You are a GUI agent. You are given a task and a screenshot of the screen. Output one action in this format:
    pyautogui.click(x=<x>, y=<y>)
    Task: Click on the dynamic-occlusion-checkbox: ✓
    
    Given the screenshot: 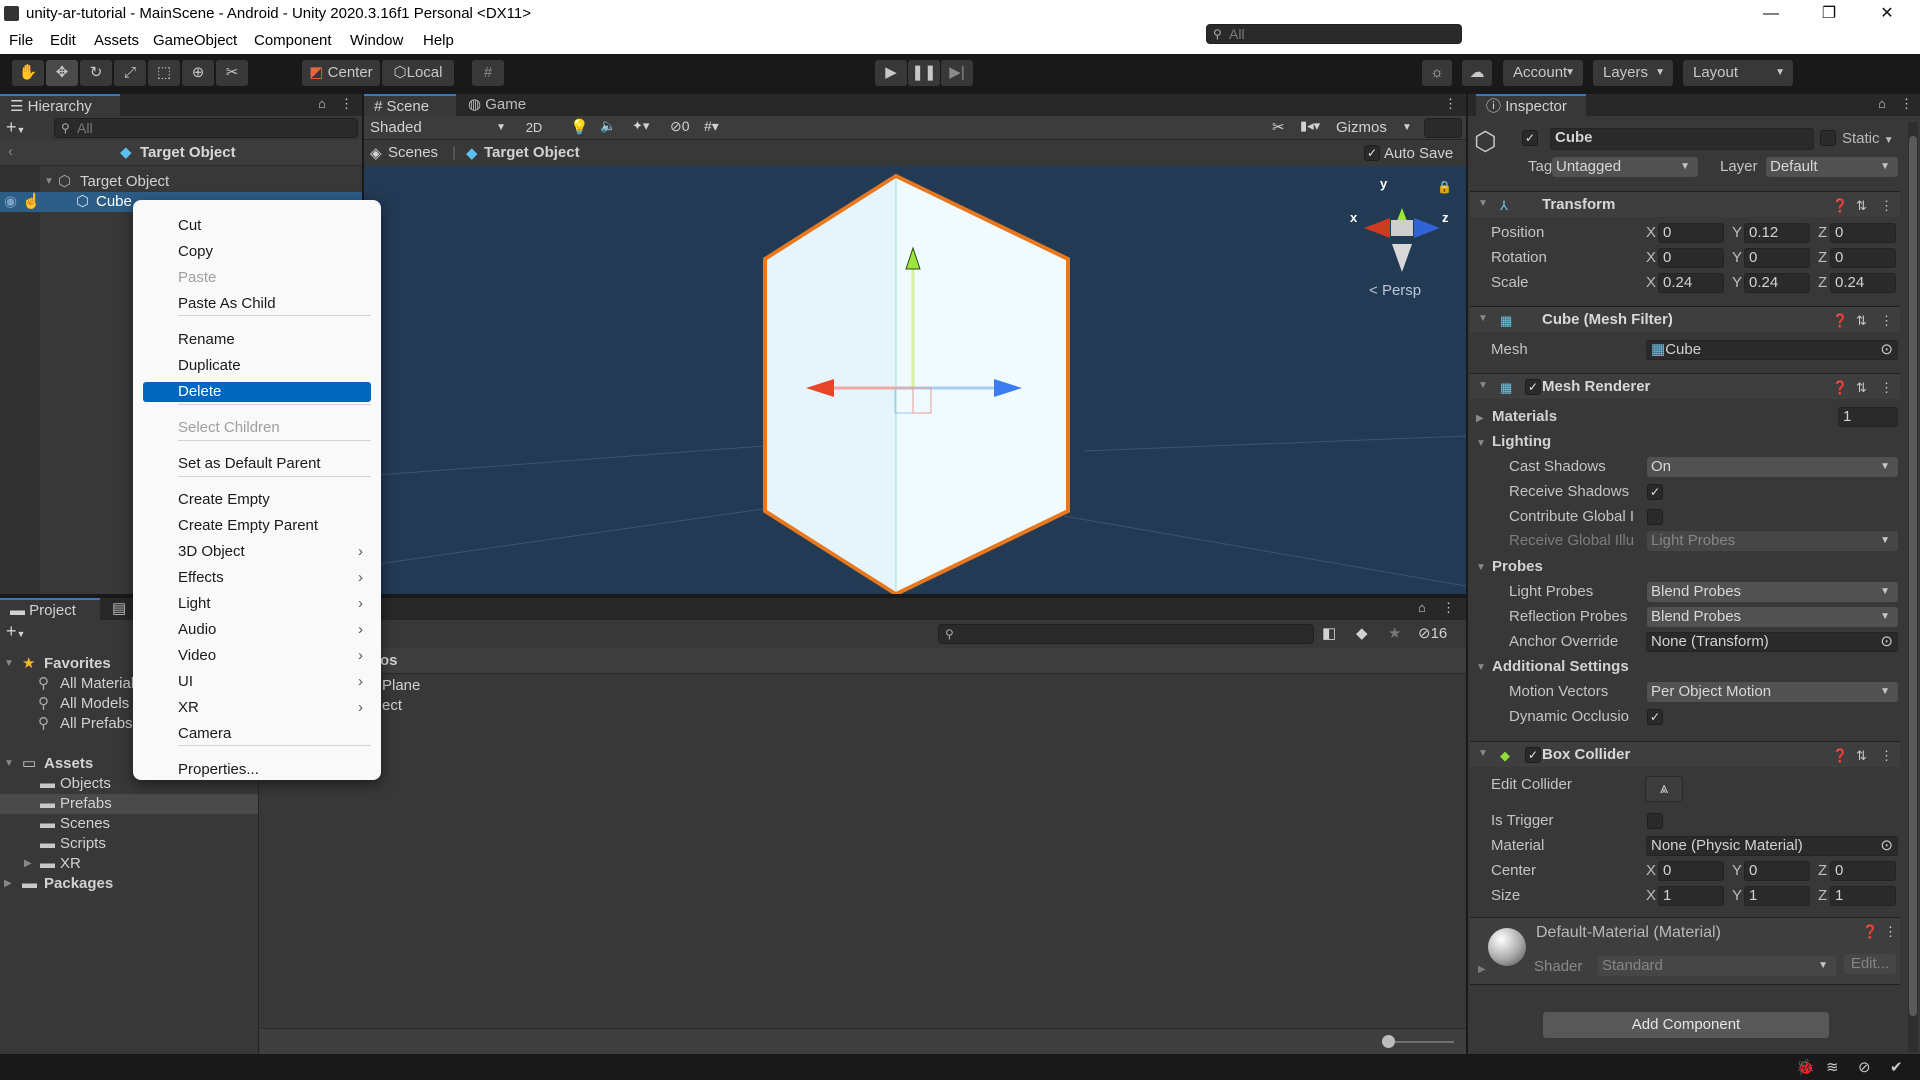 What is the action you would take?
    pyautogui.click(x=1655, y=717)
    